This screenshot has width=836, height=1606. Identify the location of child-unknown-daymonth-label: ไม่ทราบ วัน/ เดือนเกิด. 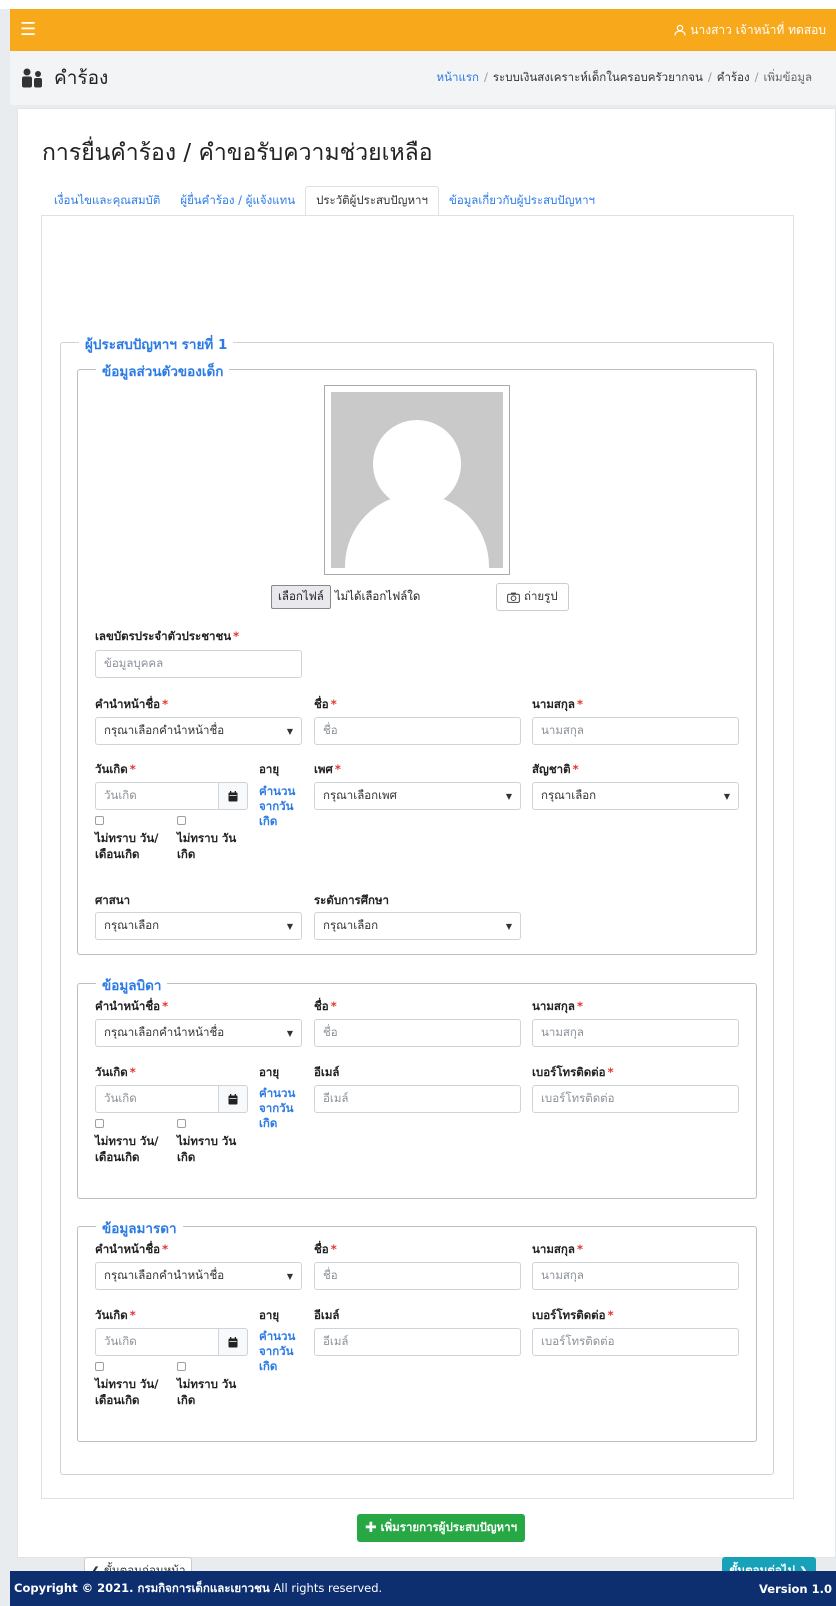
(127, 846).